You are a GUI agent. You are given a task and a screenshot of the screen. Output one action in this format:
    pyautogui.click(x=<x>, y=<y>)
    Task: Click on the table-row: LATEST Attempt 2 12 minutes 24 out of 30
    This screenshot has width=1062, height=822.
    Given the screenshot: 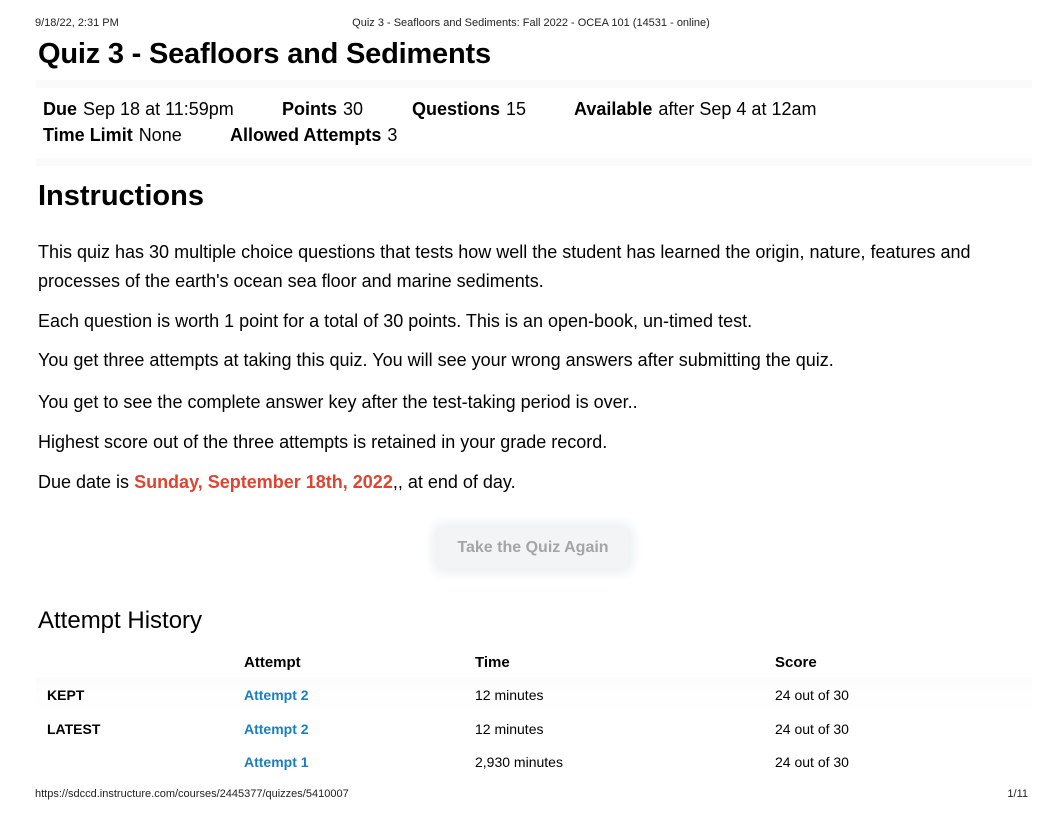 What is the action you would take?
    pyautogui.click(x=534, y=735)
    